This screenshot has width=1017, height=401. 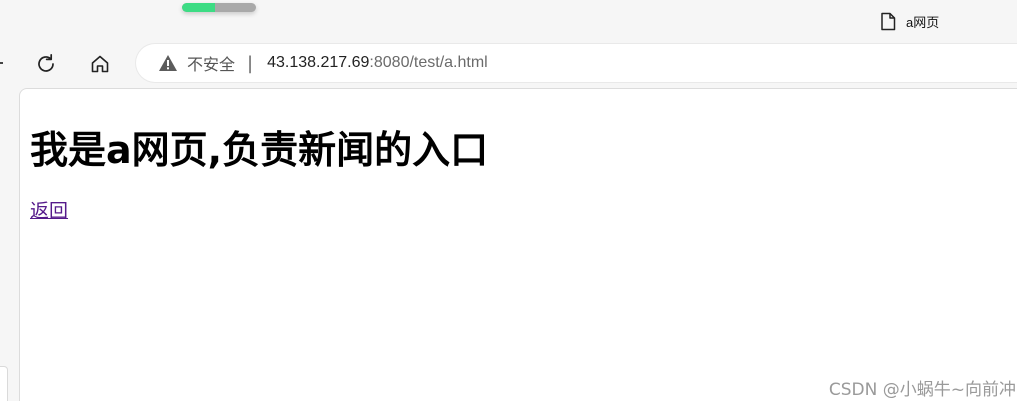 What do you see at coordinates (923, 22) in the screenshot?
I see `tab-title: a网页` at bounding box center [923, 22].